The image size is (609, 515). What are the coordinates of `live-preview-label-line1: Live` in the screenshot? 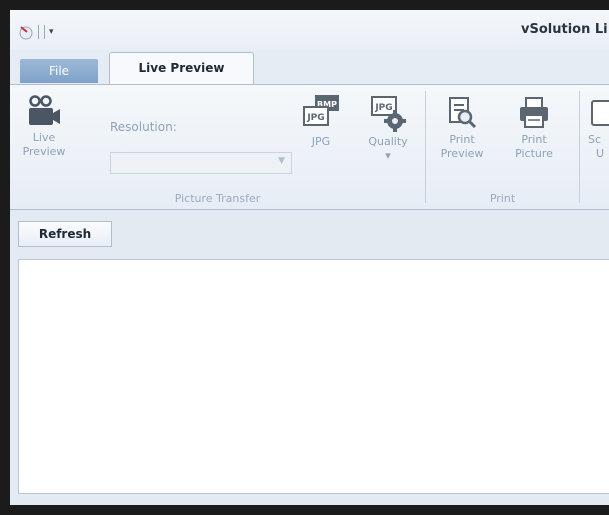 It's located at (44, 137).